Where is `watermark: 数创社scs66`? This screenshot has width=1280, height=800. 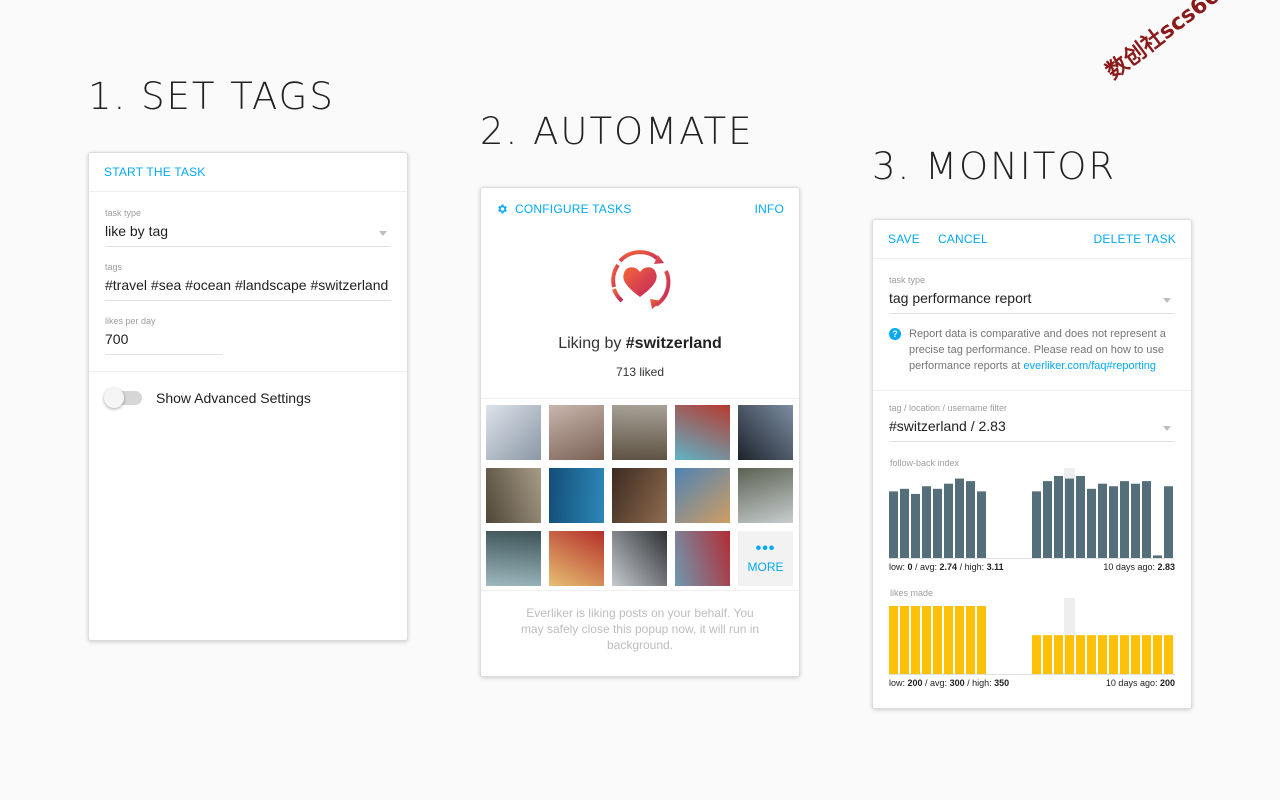
watermark: 数创社scs66 is located at coordinates (1163, 42).